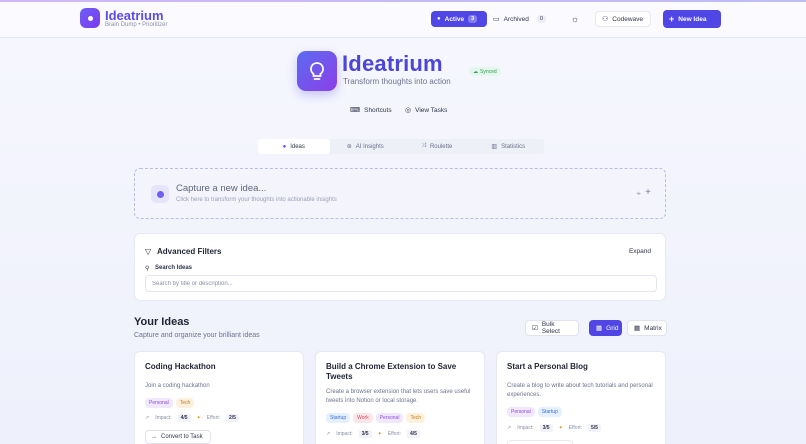  What do you see at coordinates (147, 269) in the screenshot?
I see `search-icon: ⚲` at bounding box center [147, 269].